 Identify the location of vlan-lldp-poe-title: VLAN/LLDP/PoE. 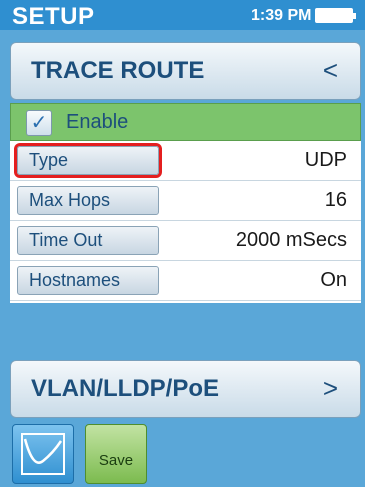
(125, 388).